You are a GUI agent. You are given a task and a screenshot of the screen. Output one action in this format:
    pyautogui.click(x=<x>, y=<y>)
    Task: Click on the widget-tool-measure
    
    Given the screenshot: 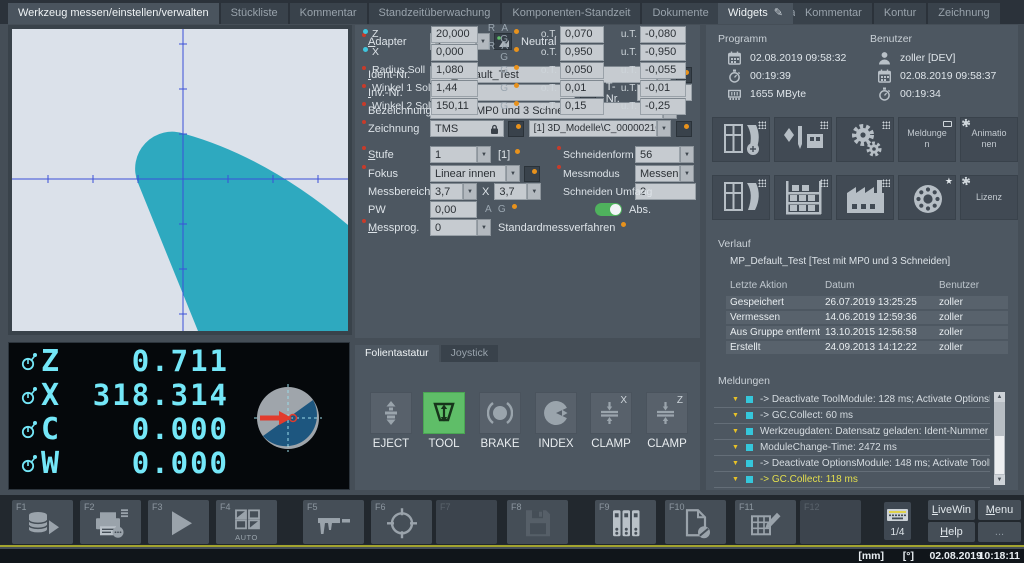 What is the action you would take?
    pyautogui.click(x=741, y=139)
    